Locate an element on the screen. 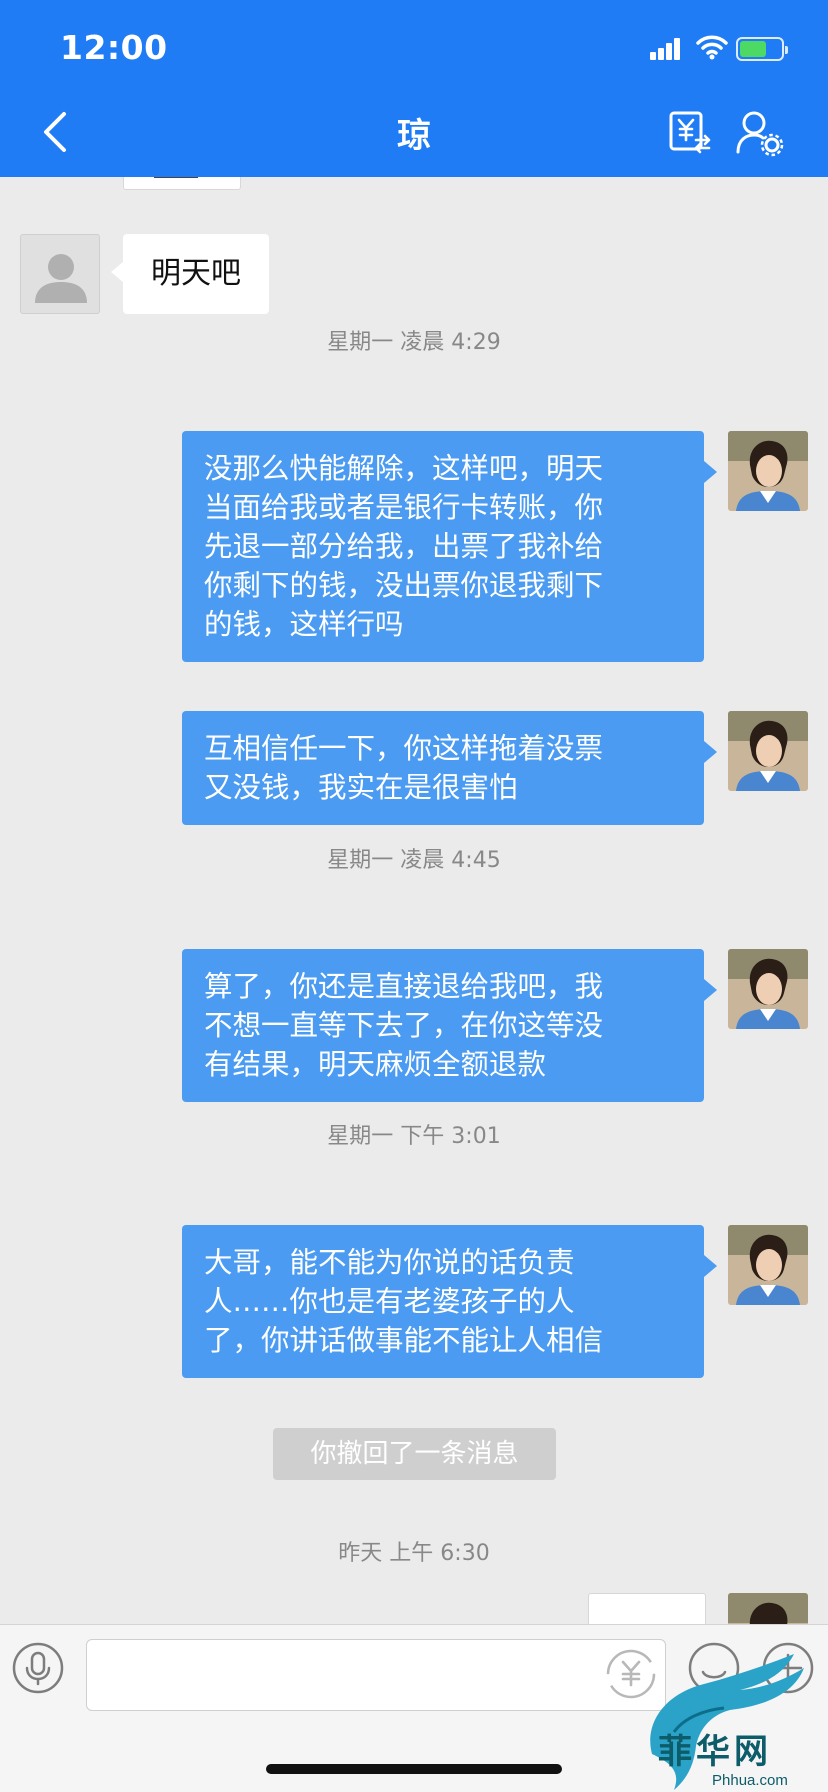 The image size is (828, 1792). cellular-signal-icon is located at coordinates (666, 49).